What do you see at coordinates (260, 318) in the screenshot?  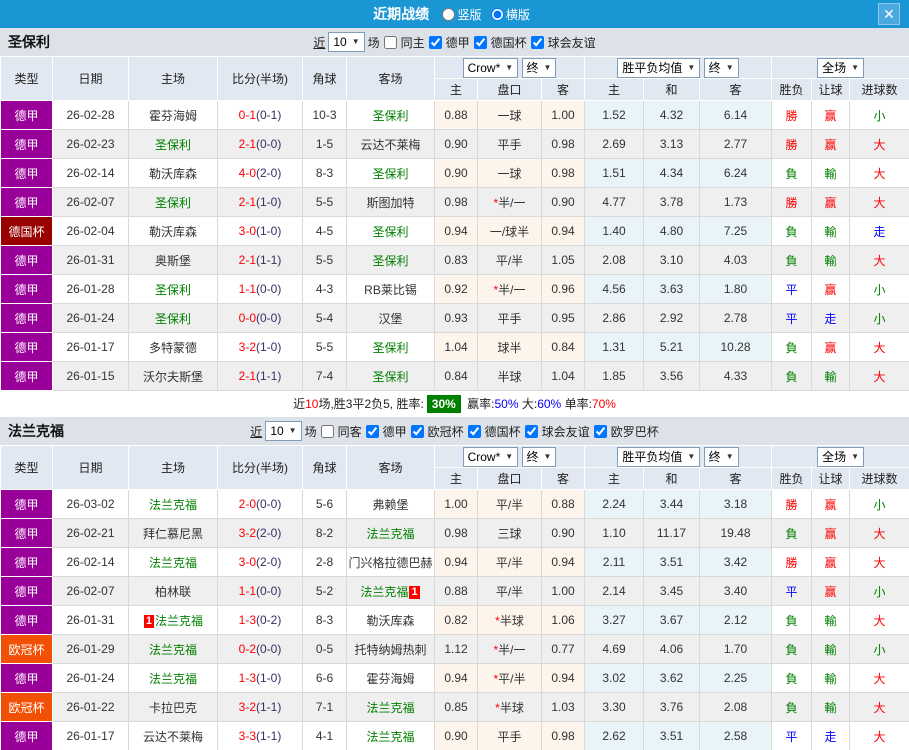 I see `score-cell: 0-0(0-0)` at bounding box center [260, 318].